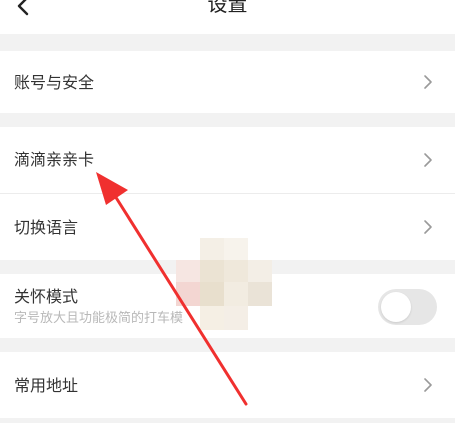  What do you see at coordinates (54, 82) in the screenshot?
I see `settings-item-label: 账号与安全` at bounding box center [54, 82].